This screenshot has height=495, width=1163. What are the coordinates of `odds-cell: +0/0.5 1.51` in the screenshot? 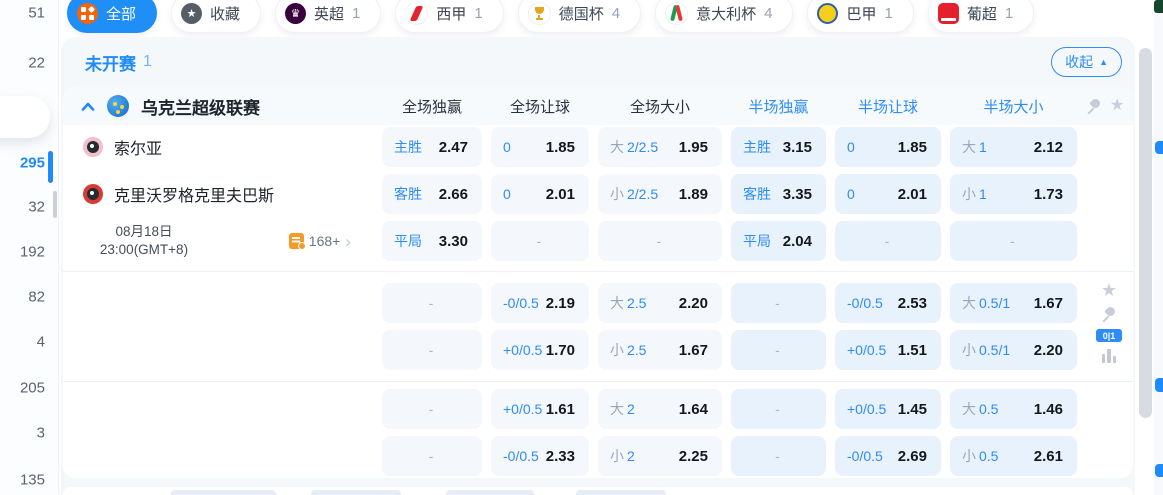 It's located at (888, 350).